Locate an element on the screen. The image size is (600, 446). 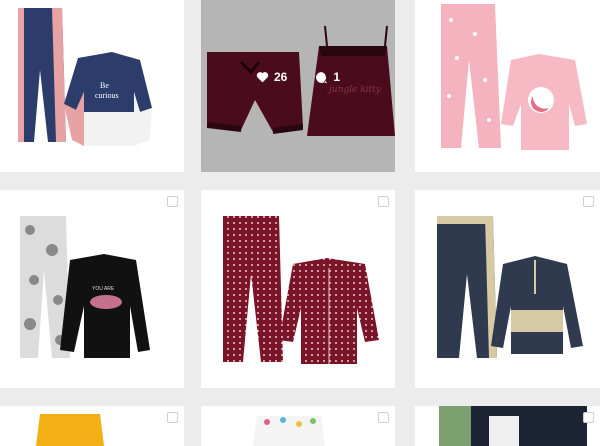
post-tile-2: jungle kitty 26 1 is located at coordinates (298, 86).